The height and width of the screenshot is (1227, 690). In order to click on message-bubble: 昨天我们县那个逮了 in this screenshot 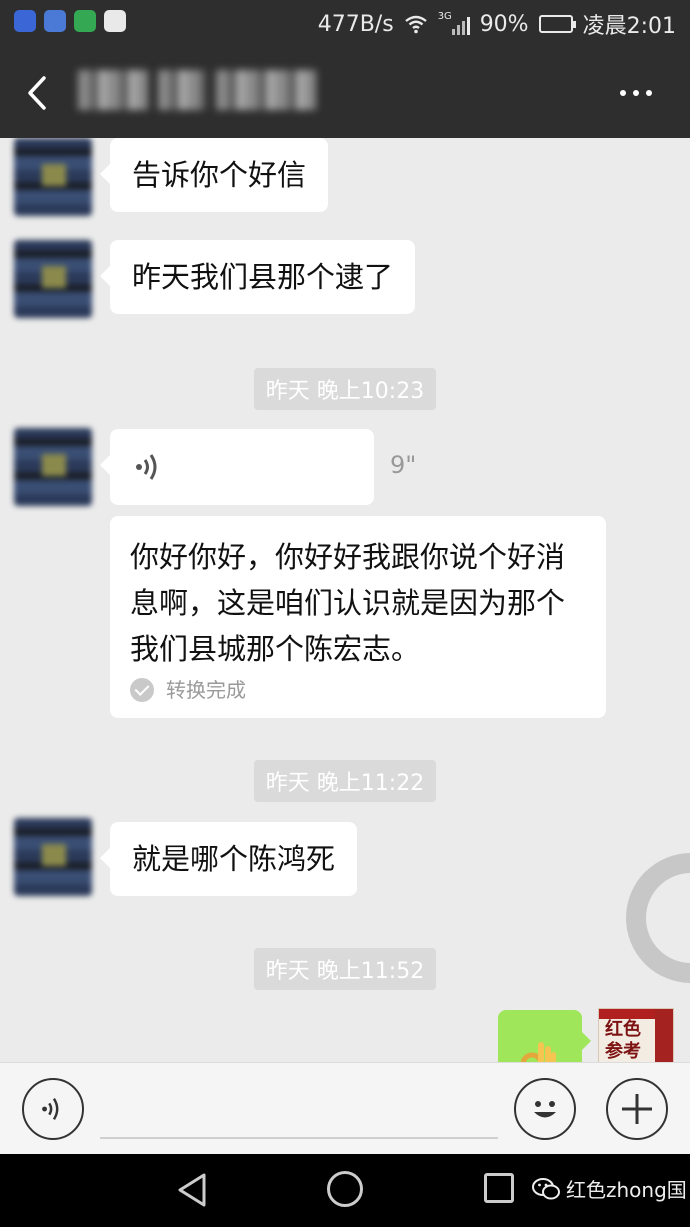, I will do `click(257, 277)`.